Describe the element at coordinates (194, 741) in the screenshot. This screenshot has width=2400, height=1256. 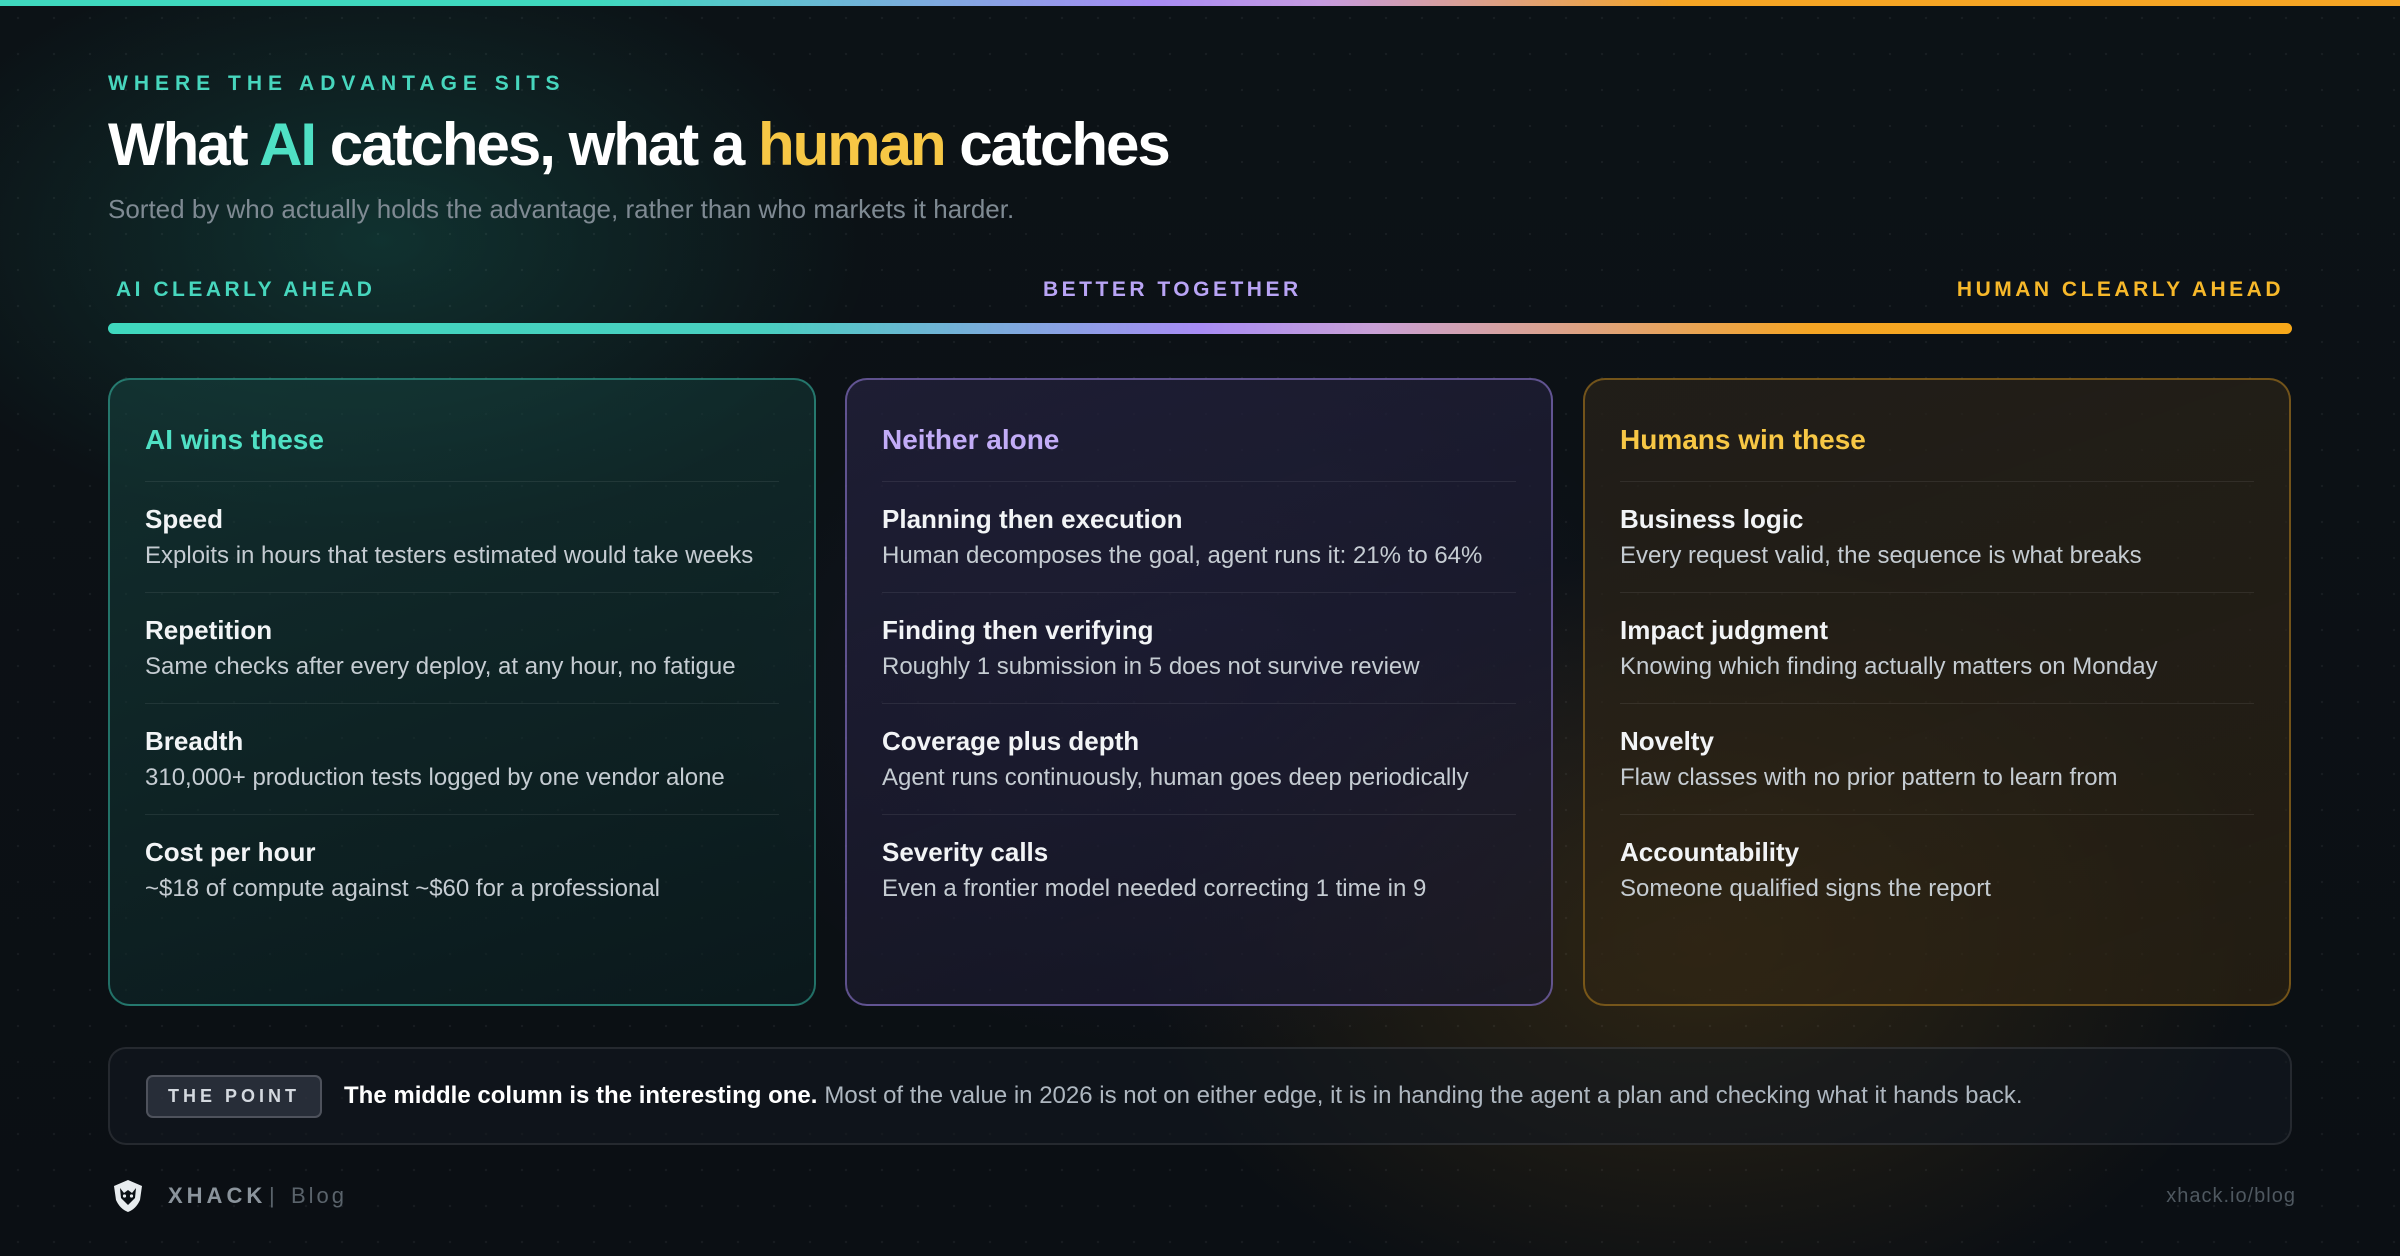
I see `item-title: Breadth` at that location.